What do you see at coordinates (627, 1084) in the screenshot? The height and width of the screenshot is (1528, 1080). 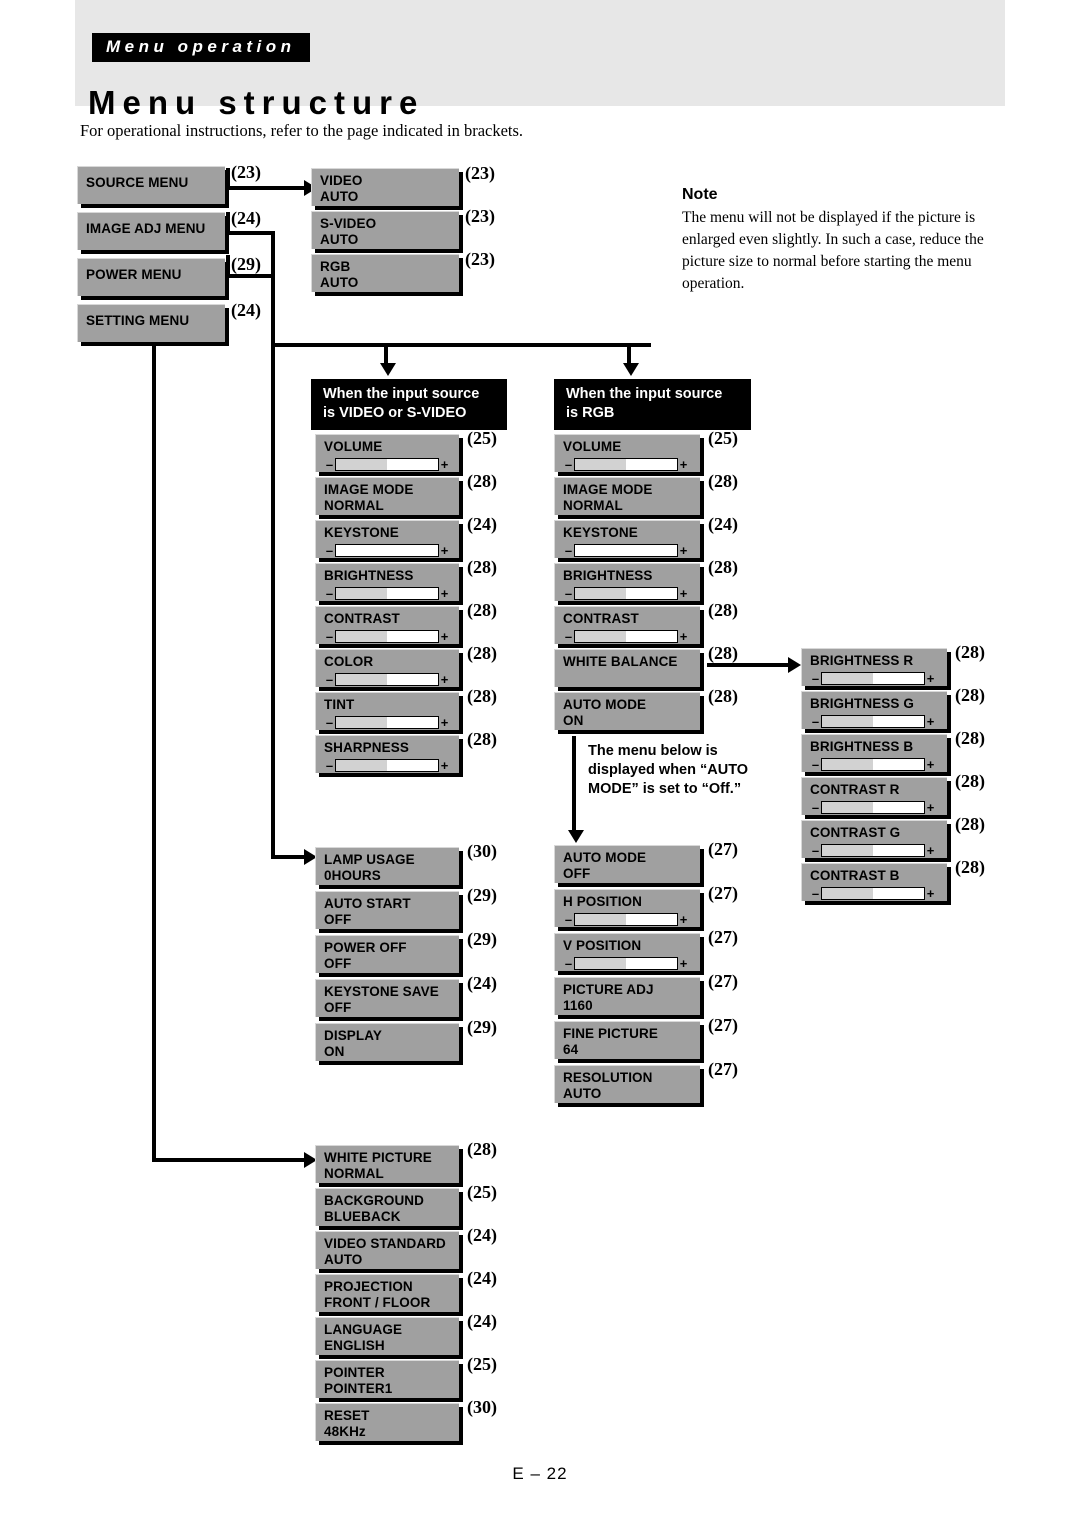 I see `menu-item-box: RESOLUTION AUTO` at bounding box center [627, 1084].